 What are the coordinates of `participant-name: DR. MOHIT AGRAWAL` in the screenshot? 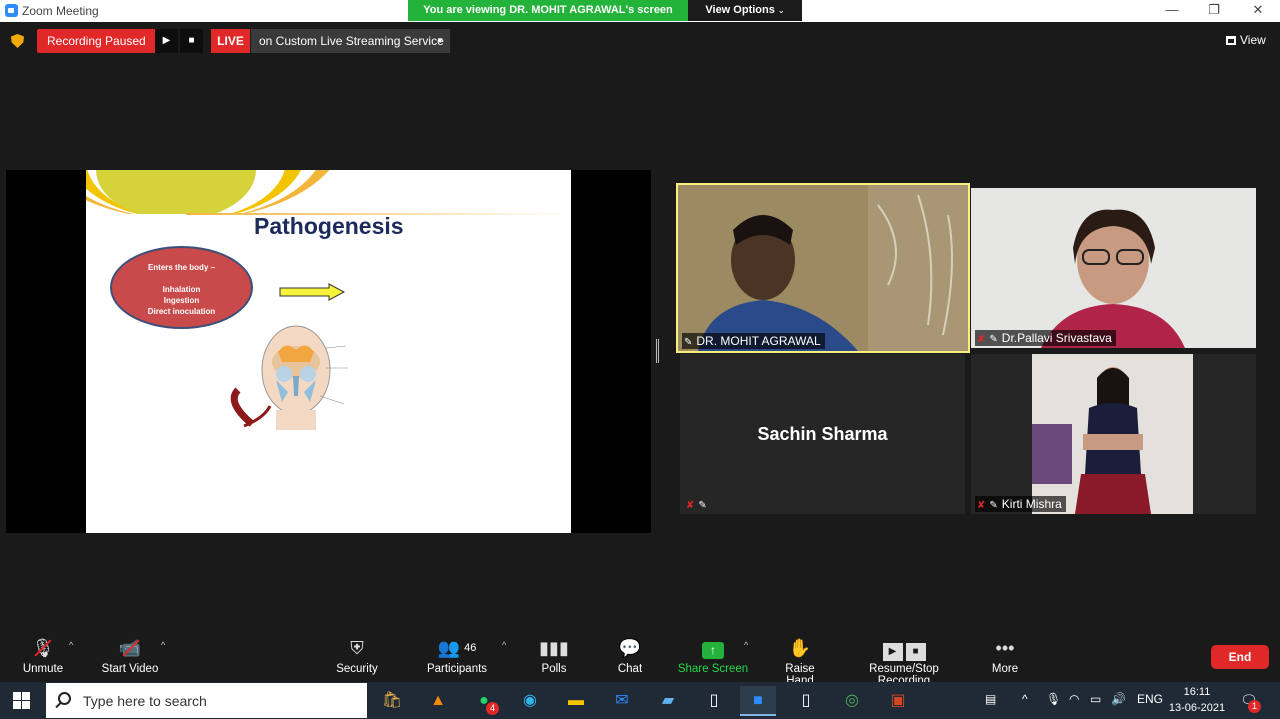 It's located at (758, 341).